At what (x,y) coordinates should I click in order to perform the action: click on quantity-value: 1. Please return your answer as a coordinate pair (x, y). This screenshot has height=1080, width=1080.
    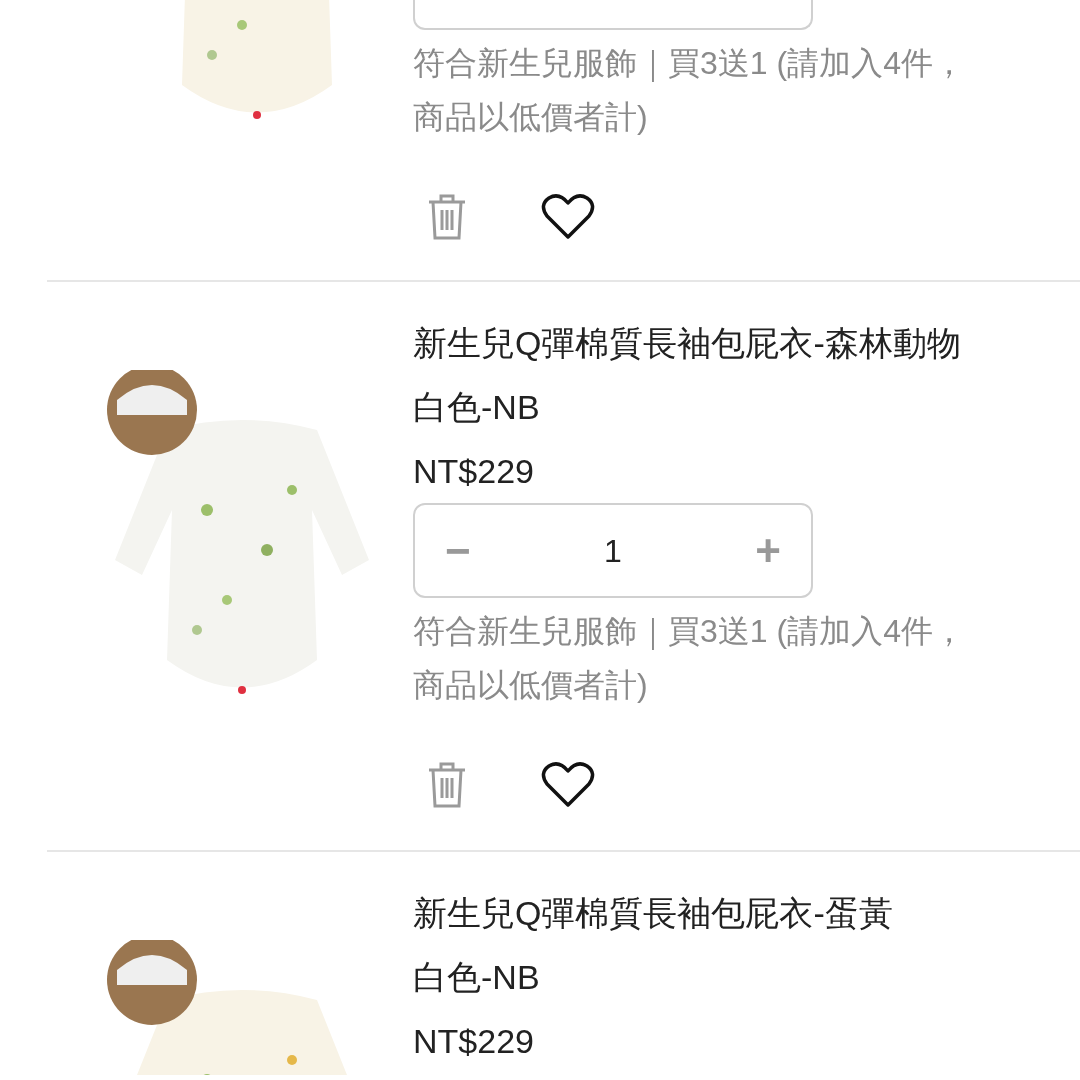
    Looking at the image, I should click on (613, 550).